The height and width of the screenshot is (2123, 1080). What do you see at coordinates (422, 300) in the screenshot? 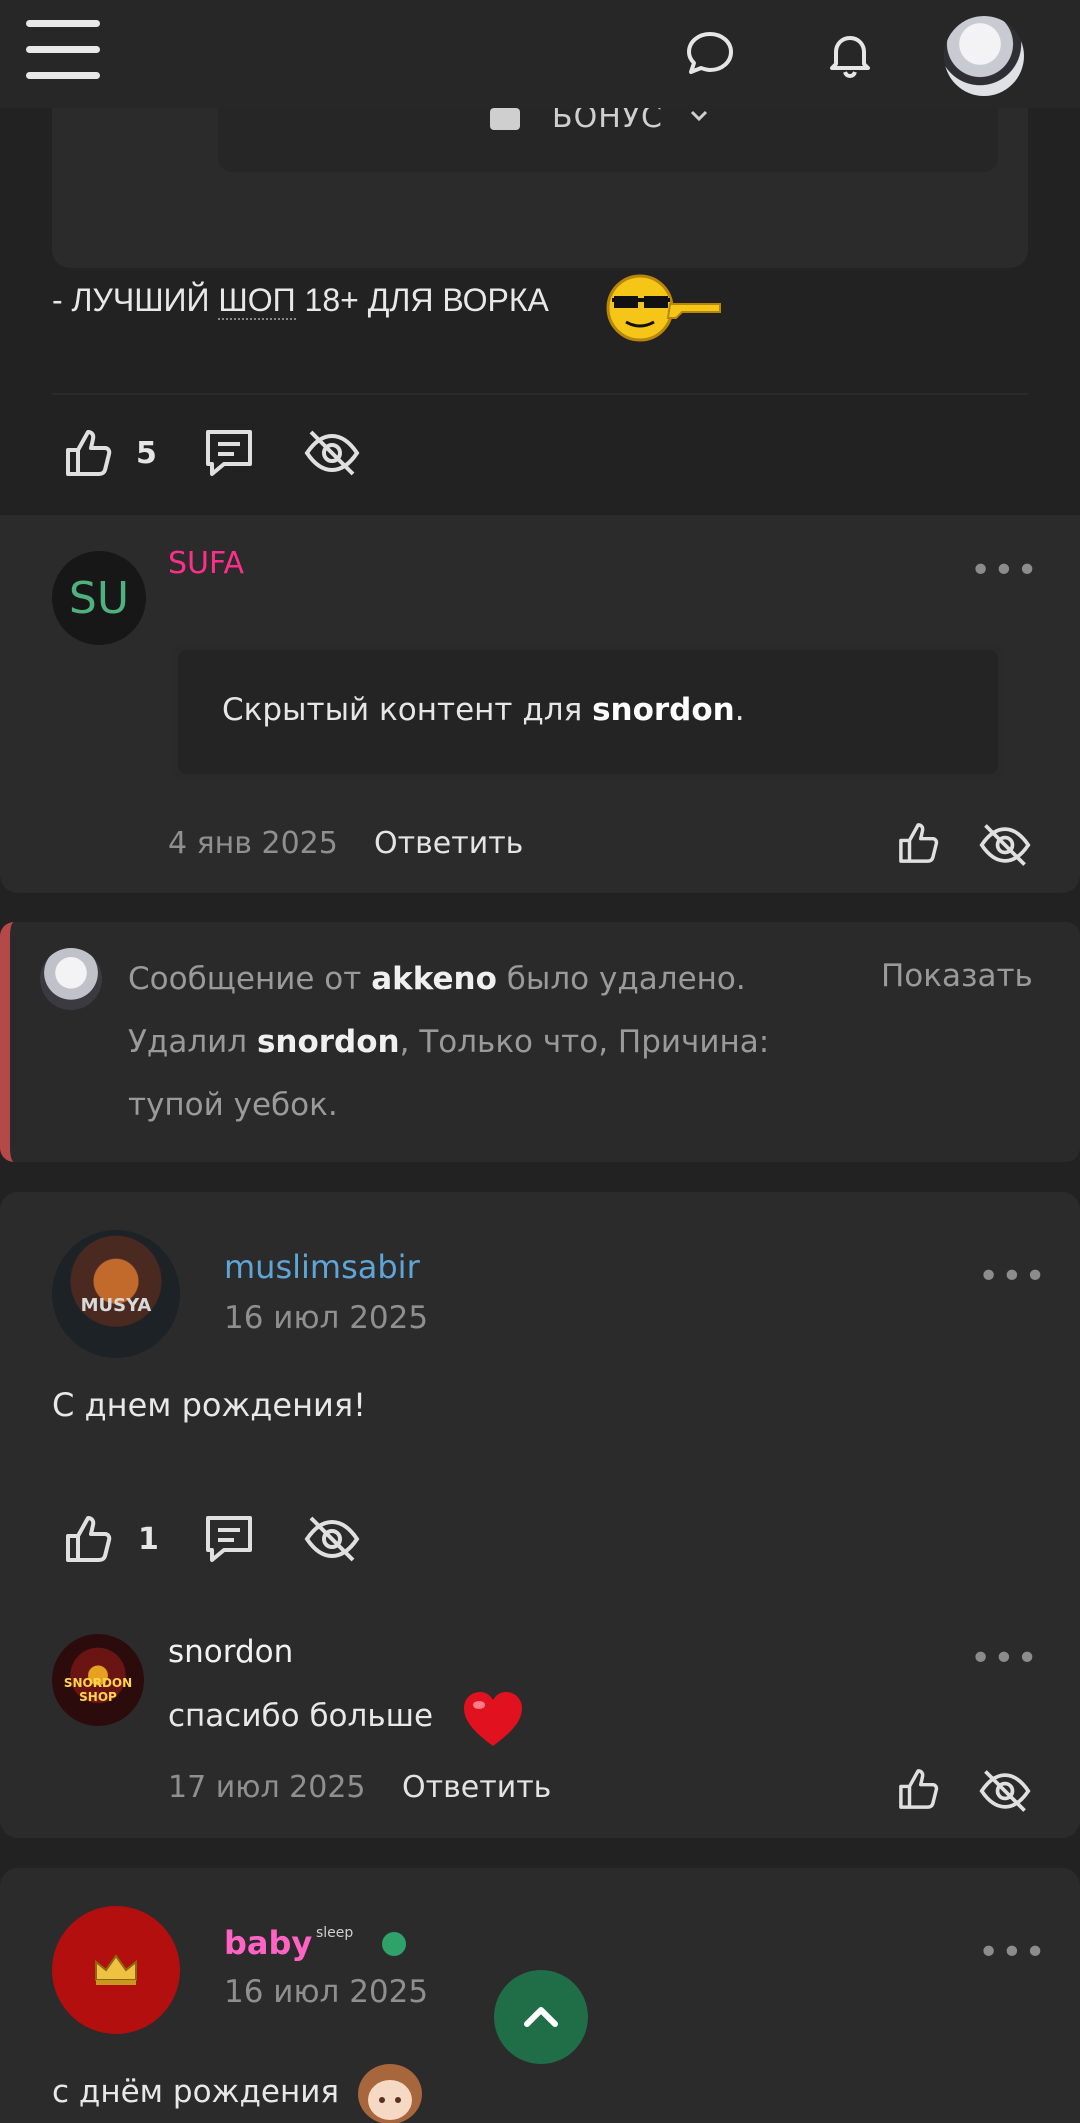
I see `post-text-part: 18+ ДЛЯ ВОРКА` at bounding box center [422, 300].